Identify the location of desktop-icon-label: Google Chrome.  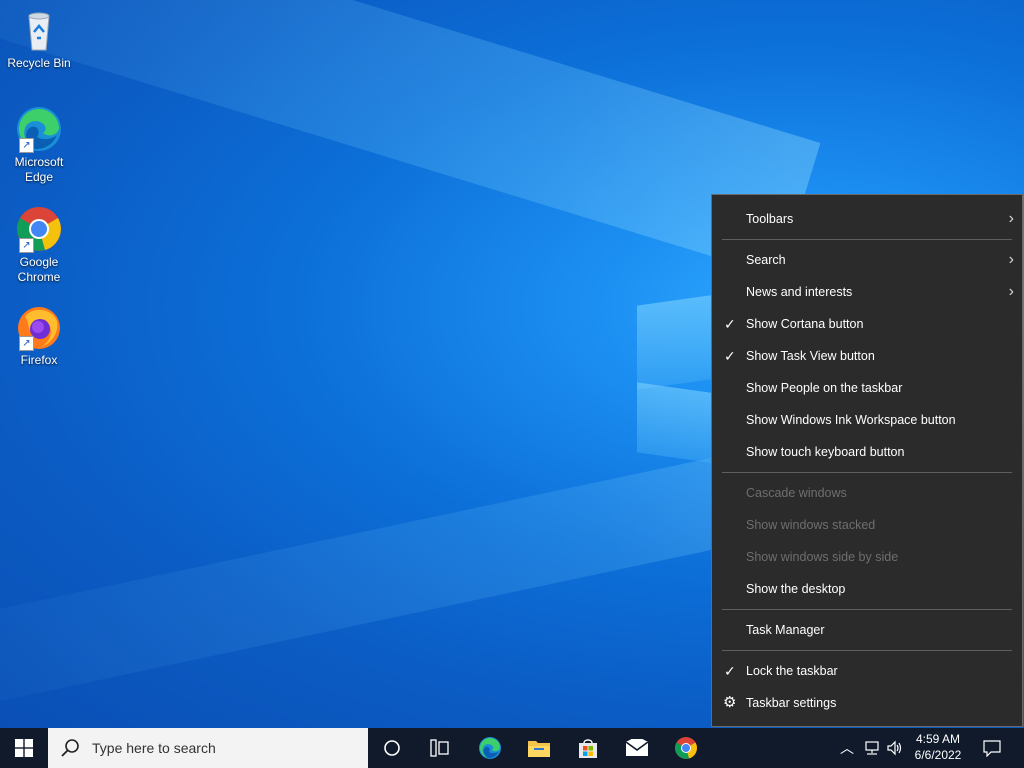
(39, 269).